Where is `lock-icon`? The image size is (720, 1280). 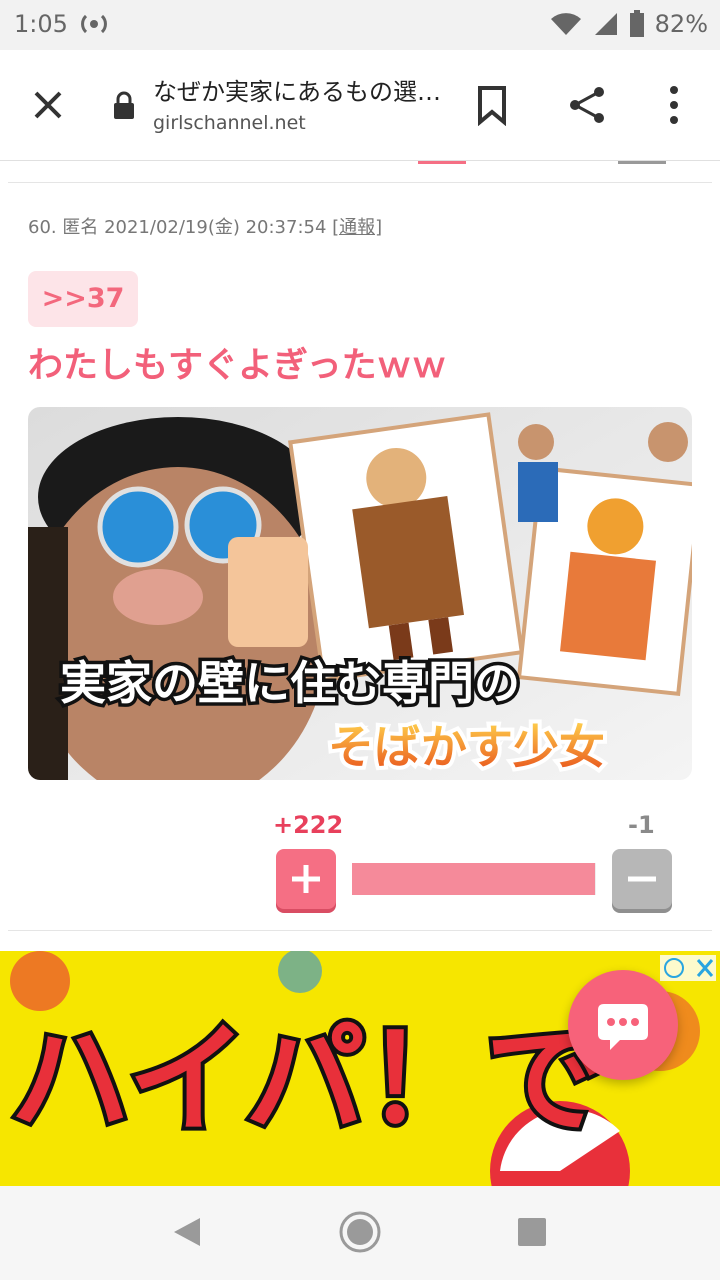
lock-icon is located at coordinates (124, 105).